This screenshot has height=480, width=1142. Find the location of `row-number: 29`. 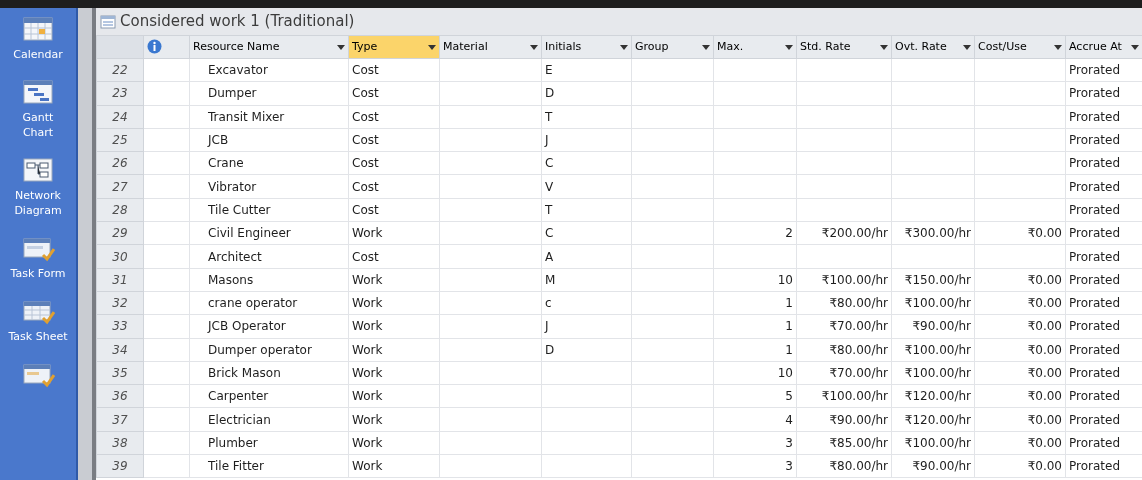

row-number: 29 is located at coordinates (120, 233).